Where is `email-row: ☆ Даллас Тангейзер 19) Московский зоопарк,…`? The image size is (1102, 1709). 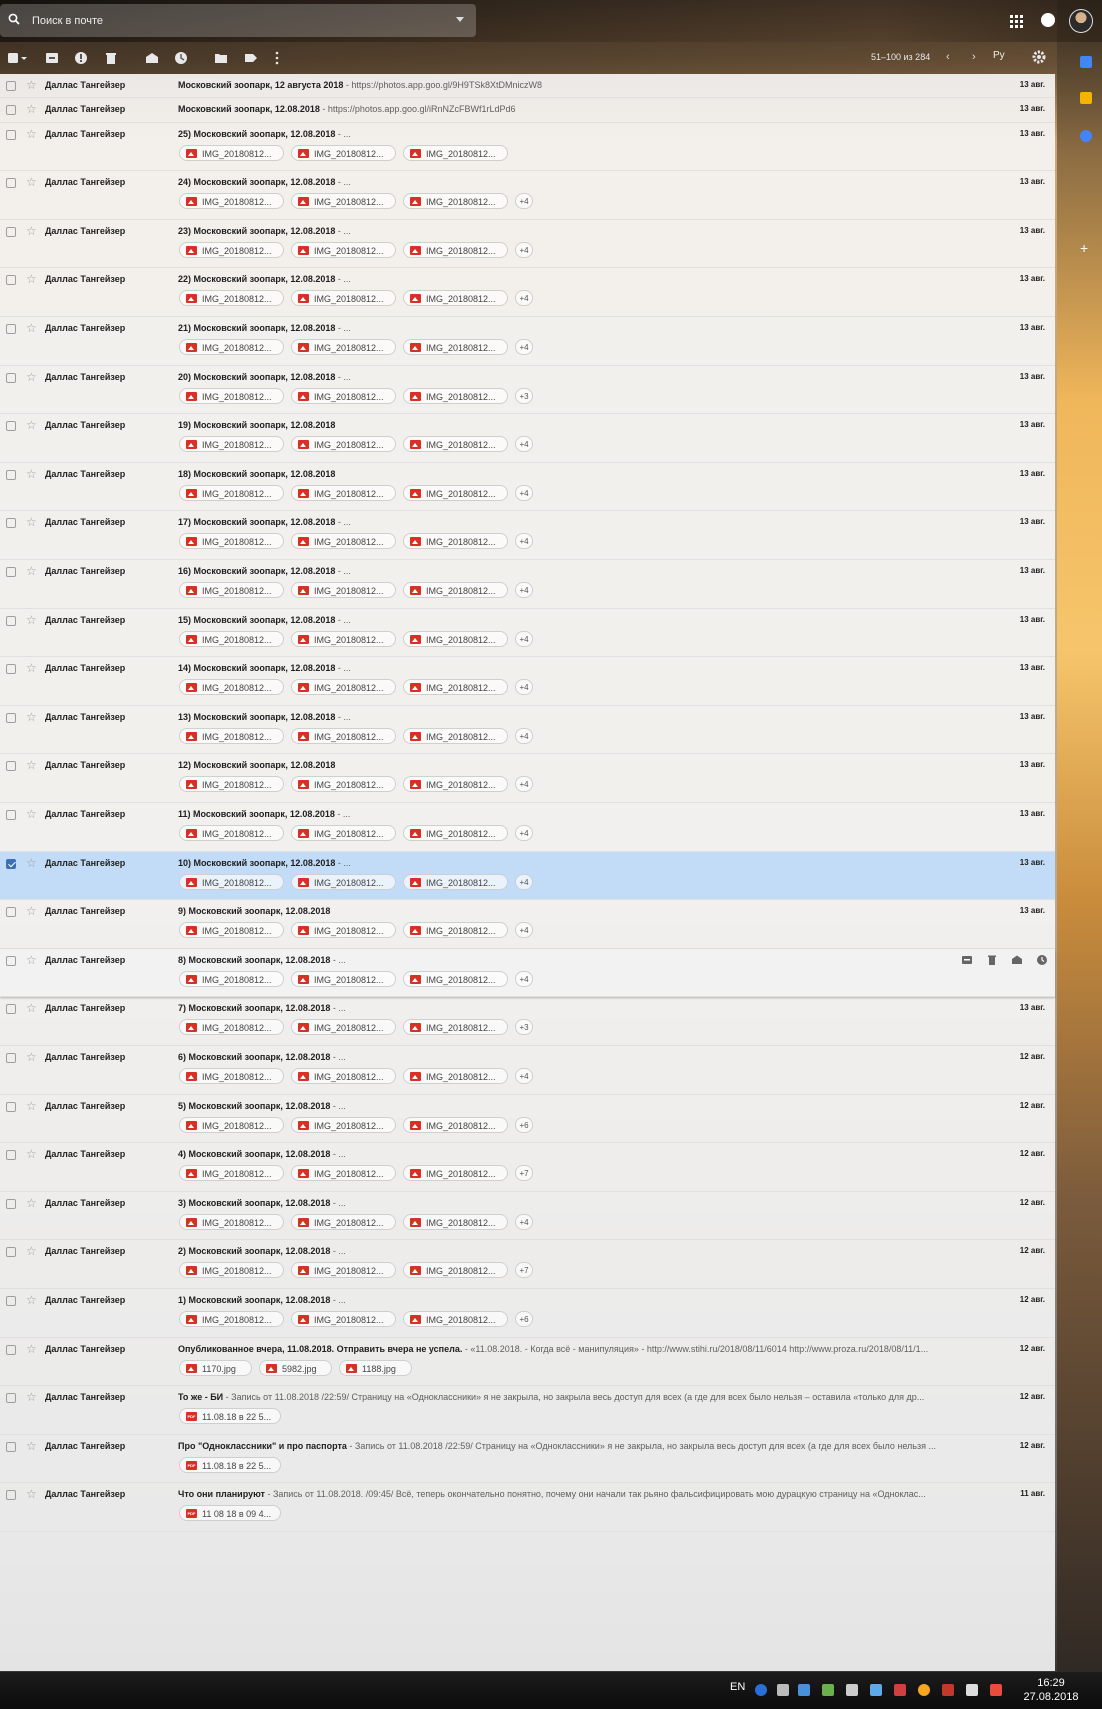 email-row: ☆ Даллас Тангейзер 19) Московский зоопарк,… is located at coordinates (527, 438).